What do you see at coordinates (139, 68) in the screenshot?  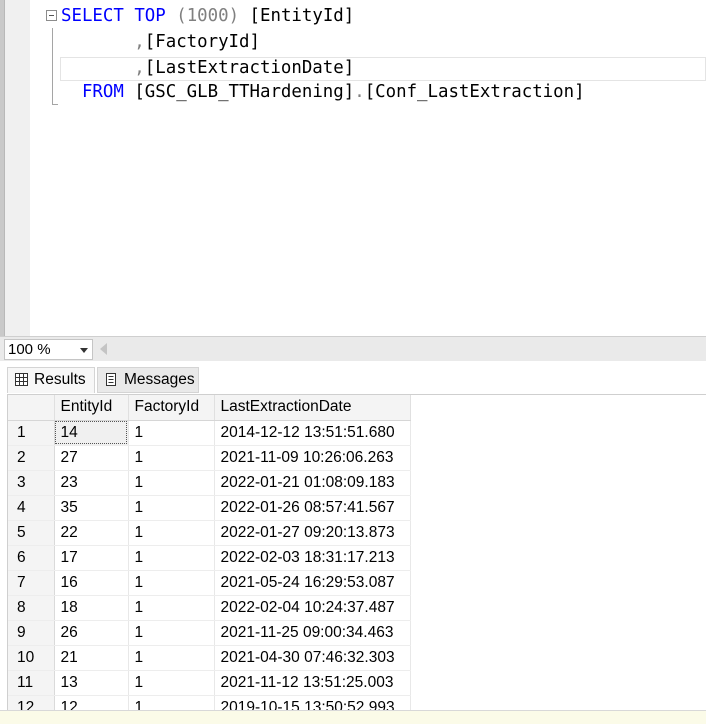 I see `comma: ,` at bounding box center [139, 68].